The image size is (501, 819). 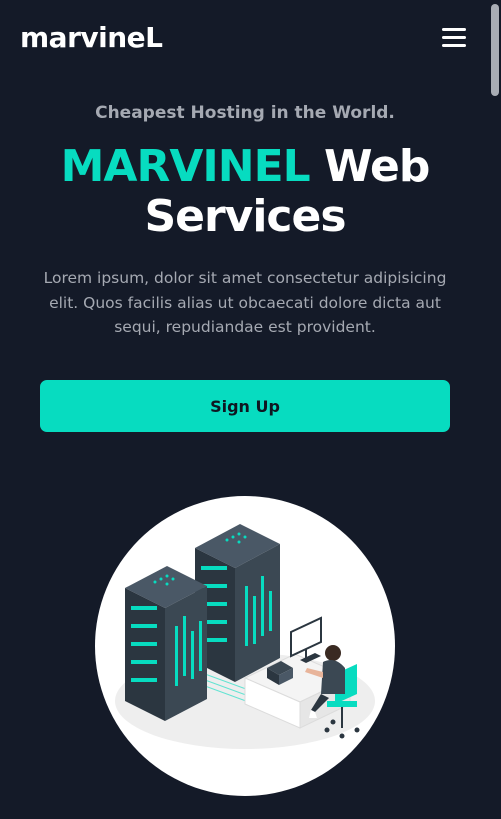 What do you see at coordinates (495, 409) in the screenshot?
I see `scrollbar` at bounding box center [495, 409].